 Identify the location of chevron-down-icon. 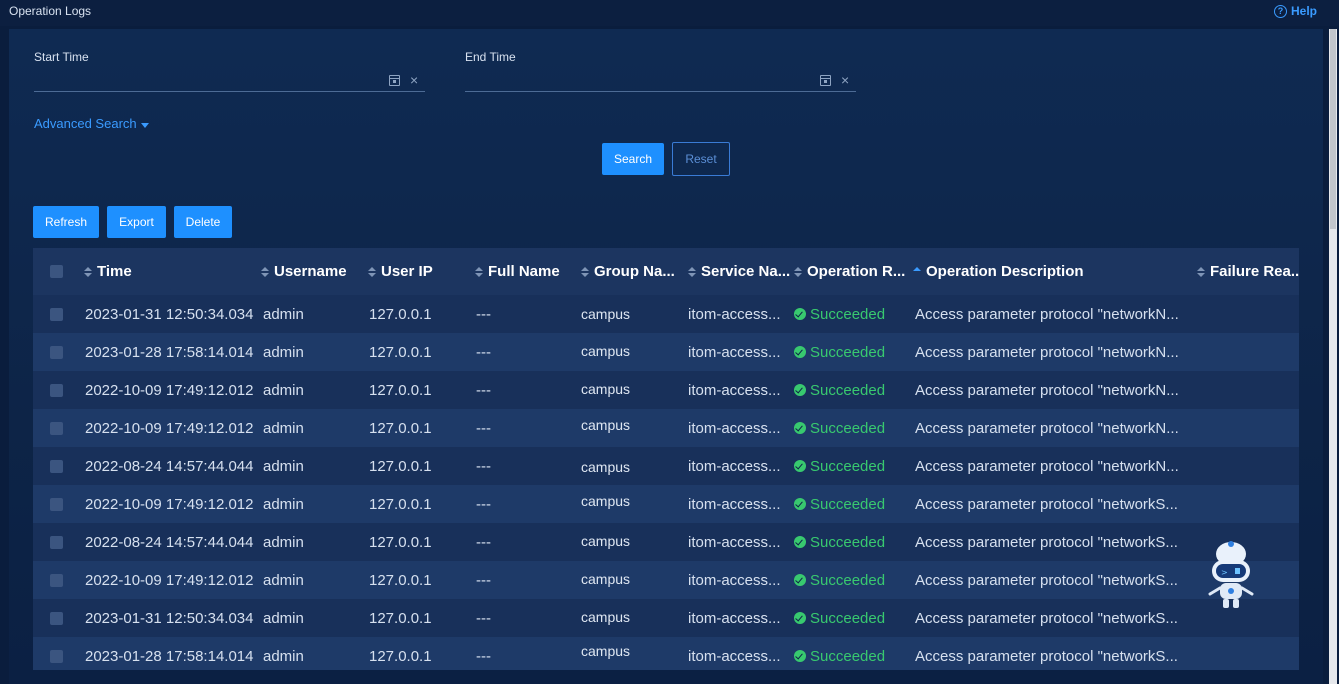
(144, 125).